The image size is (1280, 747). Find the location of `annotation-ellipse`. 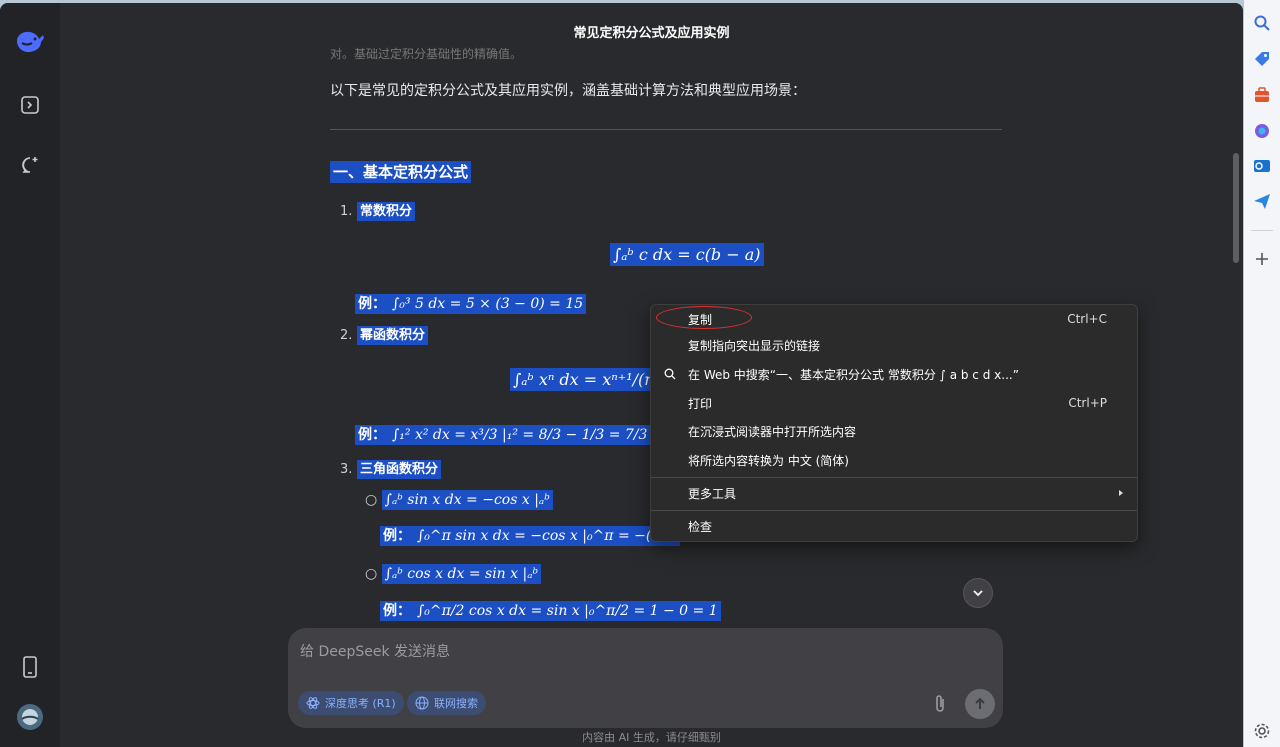

annotation-ellipse is located at coordinates (704, 317).